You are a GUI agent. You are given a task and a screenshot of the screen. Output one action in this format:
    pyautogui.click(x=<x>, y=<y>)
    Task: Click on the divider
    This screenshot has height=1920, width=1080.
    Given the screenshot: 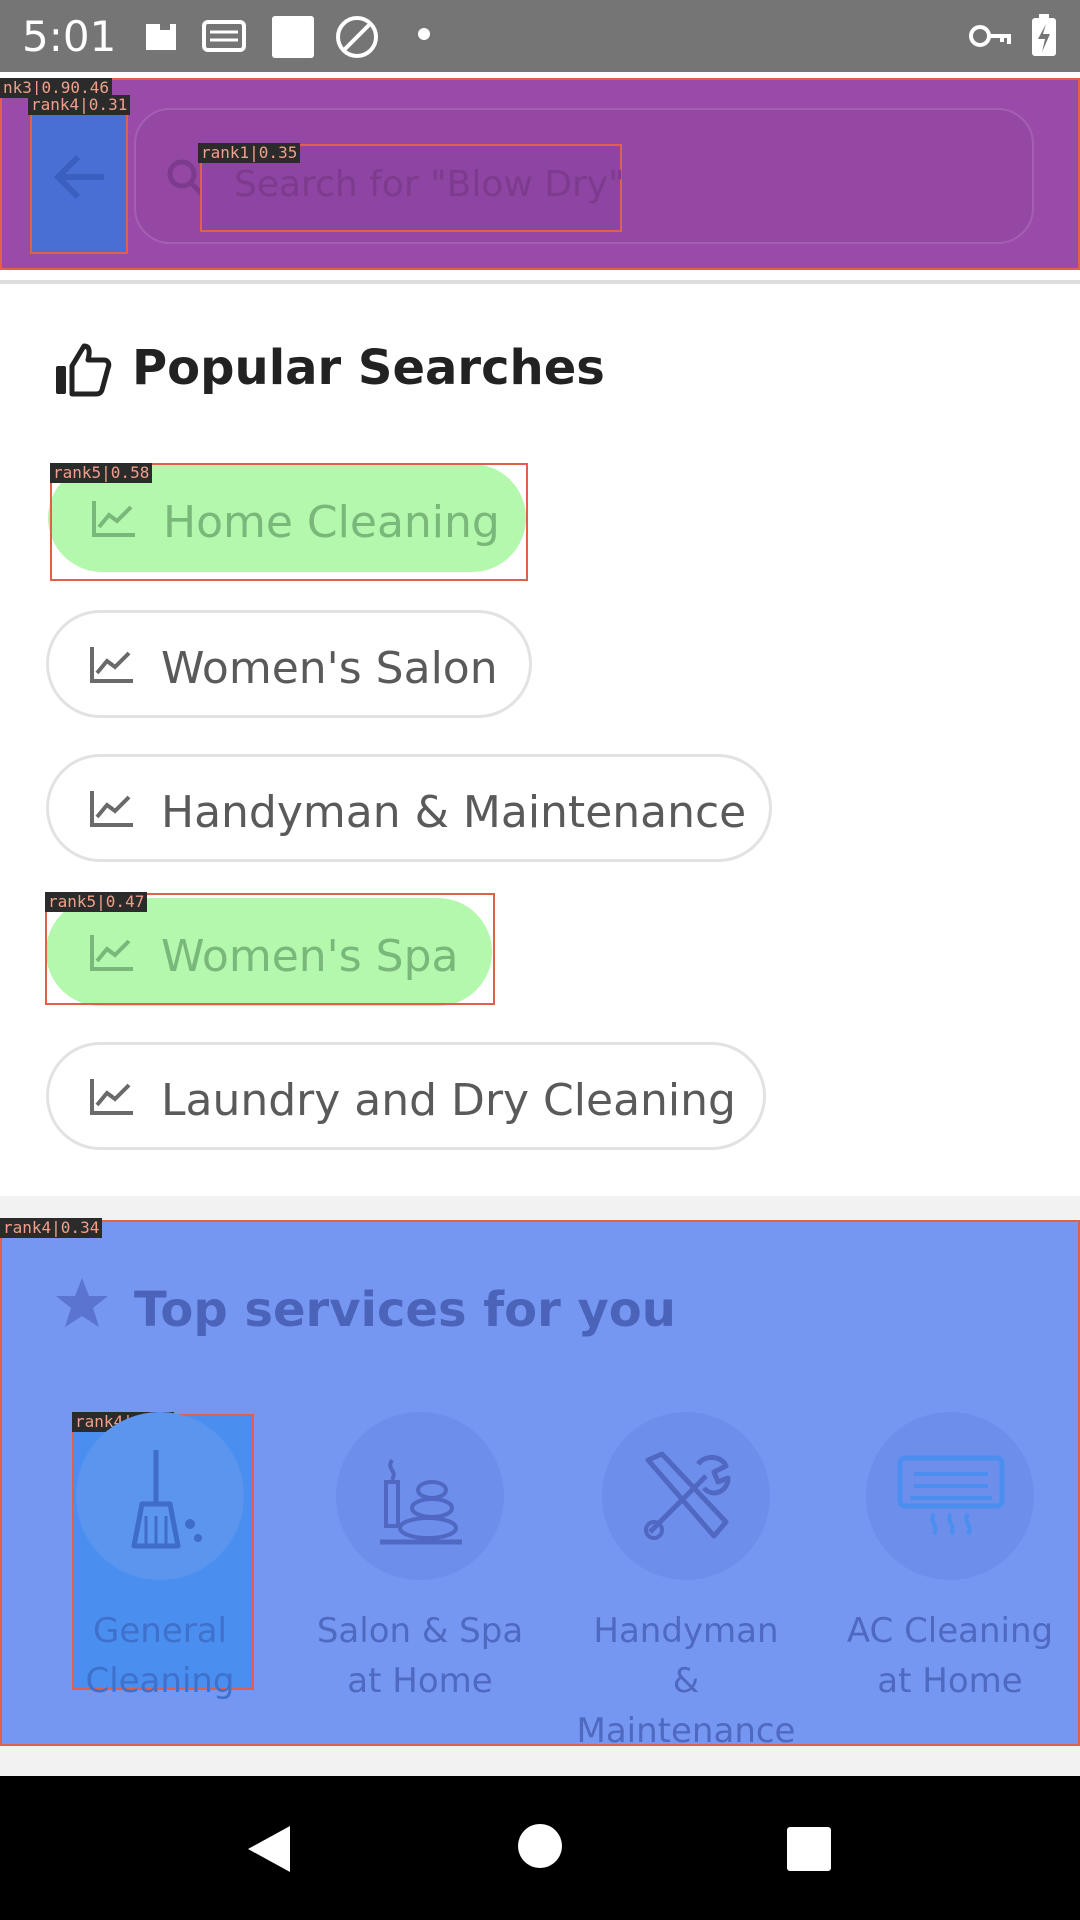 What is the action you would take?
    pyautogui.click(x=540, y=282)
    